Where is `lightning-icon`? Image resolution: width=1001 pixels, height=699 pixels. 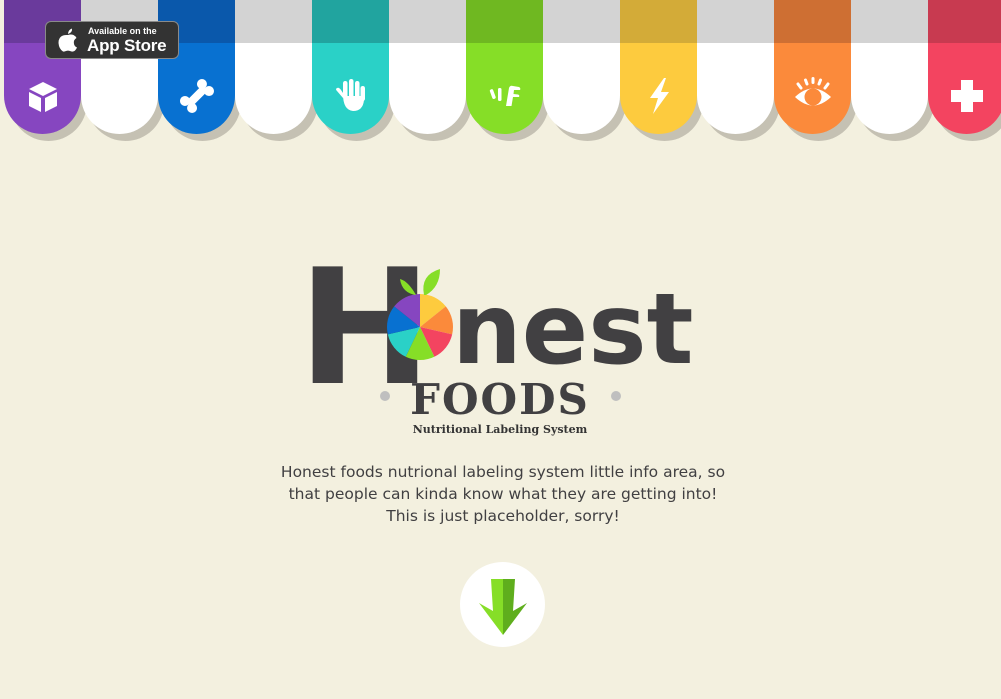
lightning-icon is located at coordinates (659, 96).